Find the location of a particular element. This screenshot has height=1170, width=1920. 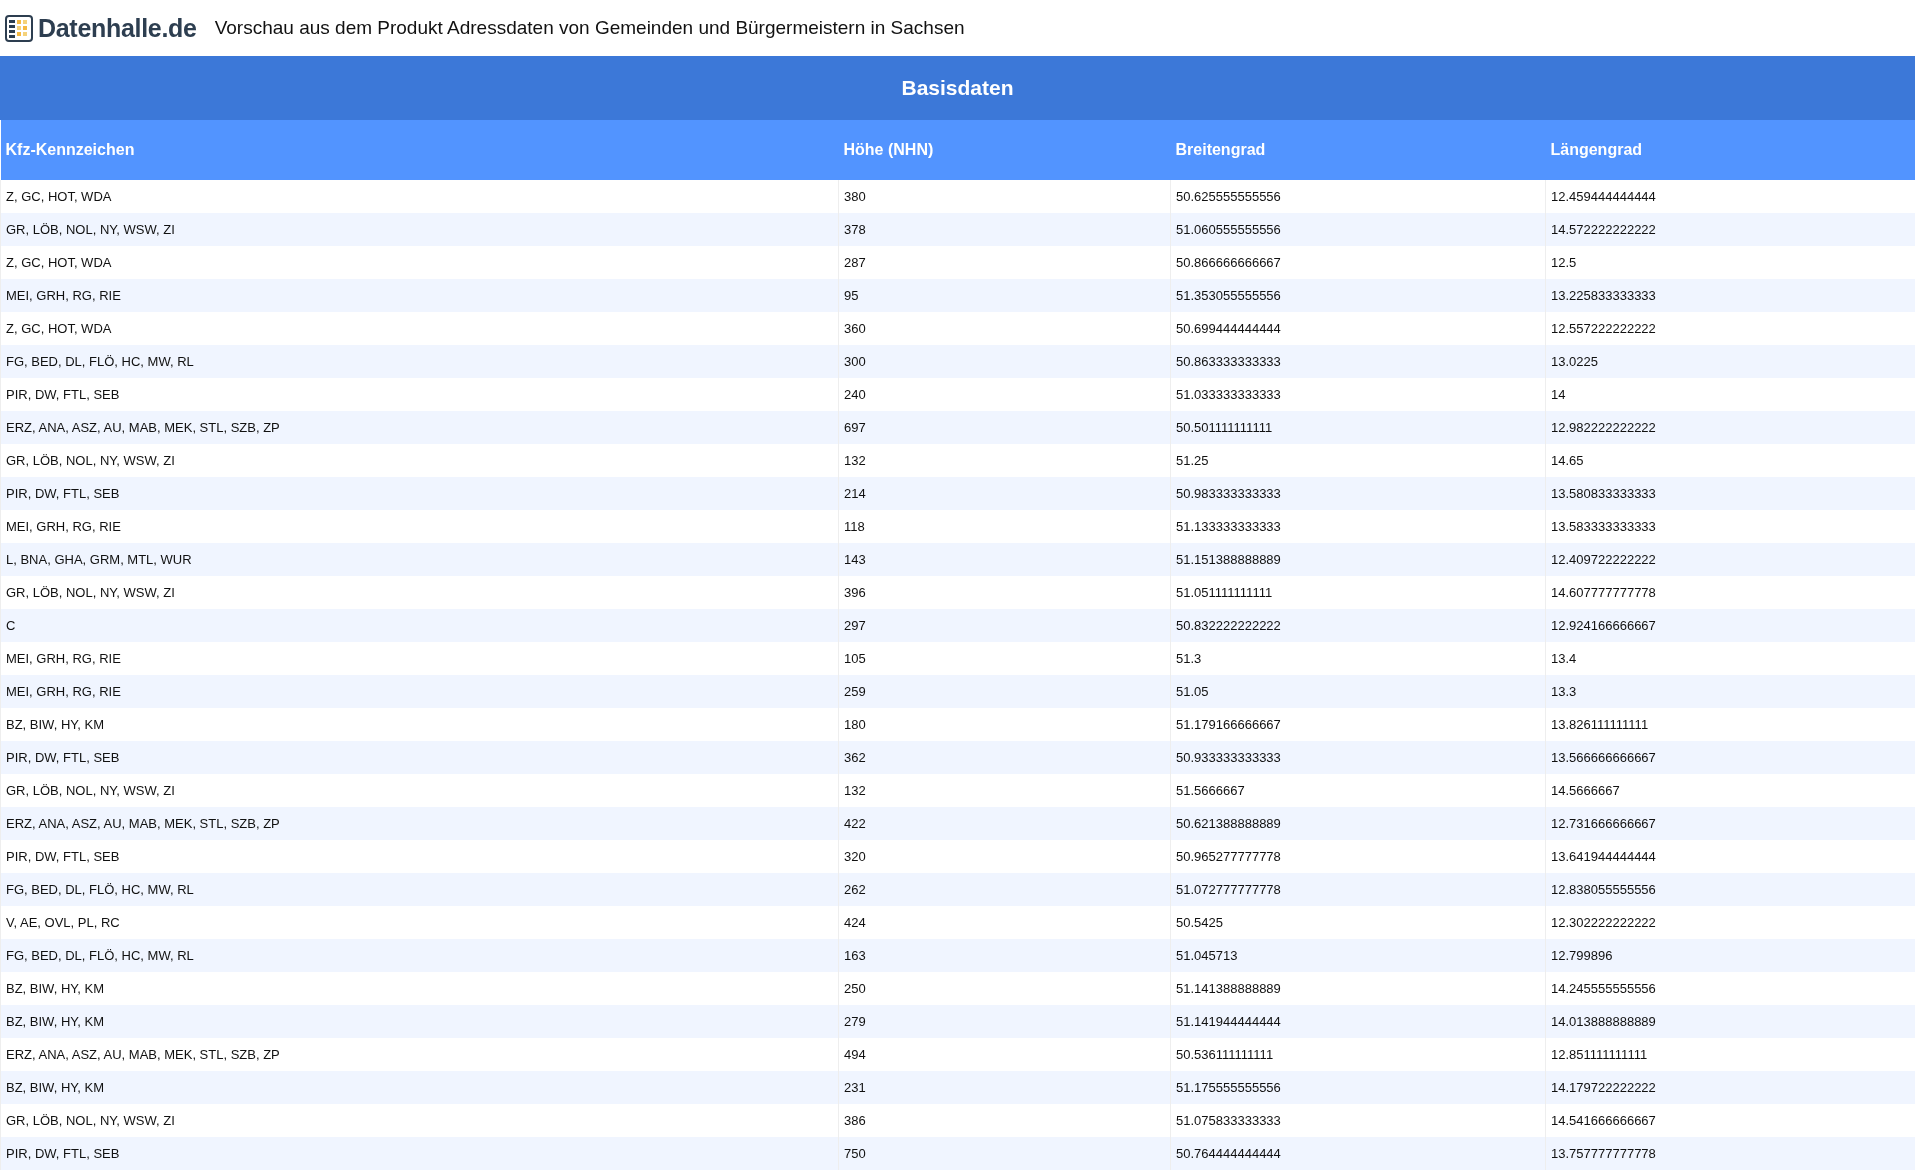

table-cell: 13.3 is located at coordinates (1730, 691).